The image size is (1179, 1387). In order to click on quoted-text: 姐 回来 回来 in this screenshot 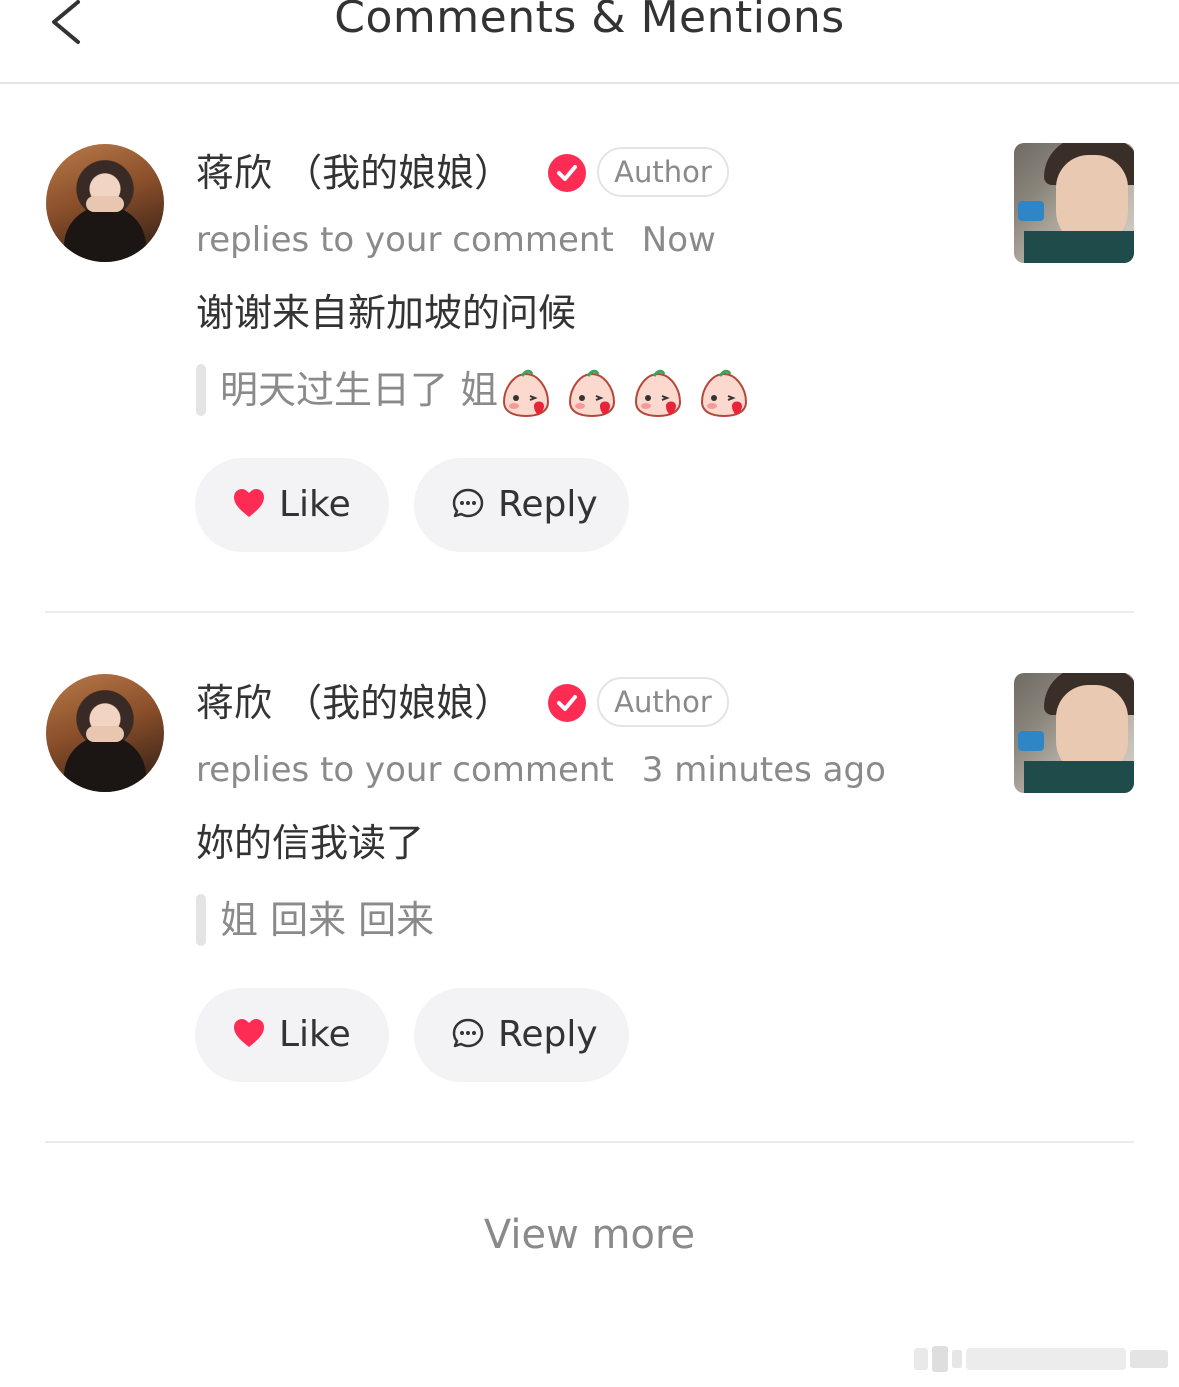, I will do `click(327, 920)`.